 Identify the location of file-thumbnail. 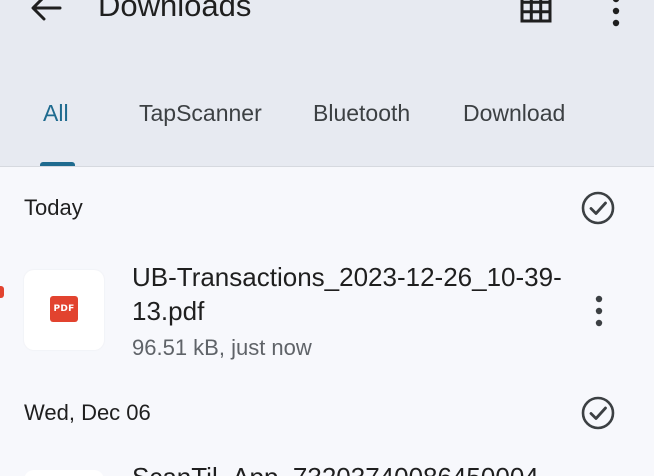
(64, 473).